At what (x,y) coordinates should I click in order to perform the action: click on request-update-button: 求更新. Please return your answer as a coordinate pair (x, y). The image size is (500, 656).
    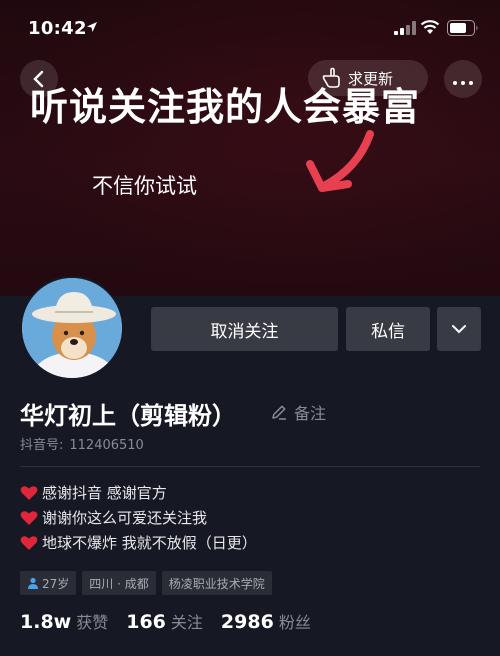
    Looking at the image, I should click on (368, 78).